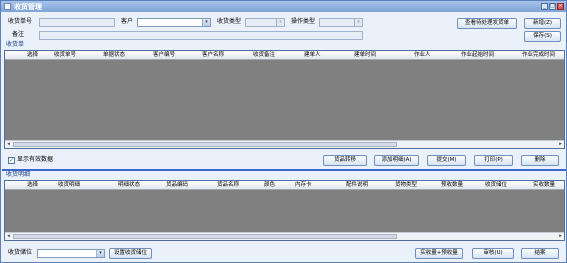 This screenshot has height=263, width=567. What do you see at coordinates (65, 55) in the screenshot?
I see `col-header: 收货单号` at bounding box center [65, 55].